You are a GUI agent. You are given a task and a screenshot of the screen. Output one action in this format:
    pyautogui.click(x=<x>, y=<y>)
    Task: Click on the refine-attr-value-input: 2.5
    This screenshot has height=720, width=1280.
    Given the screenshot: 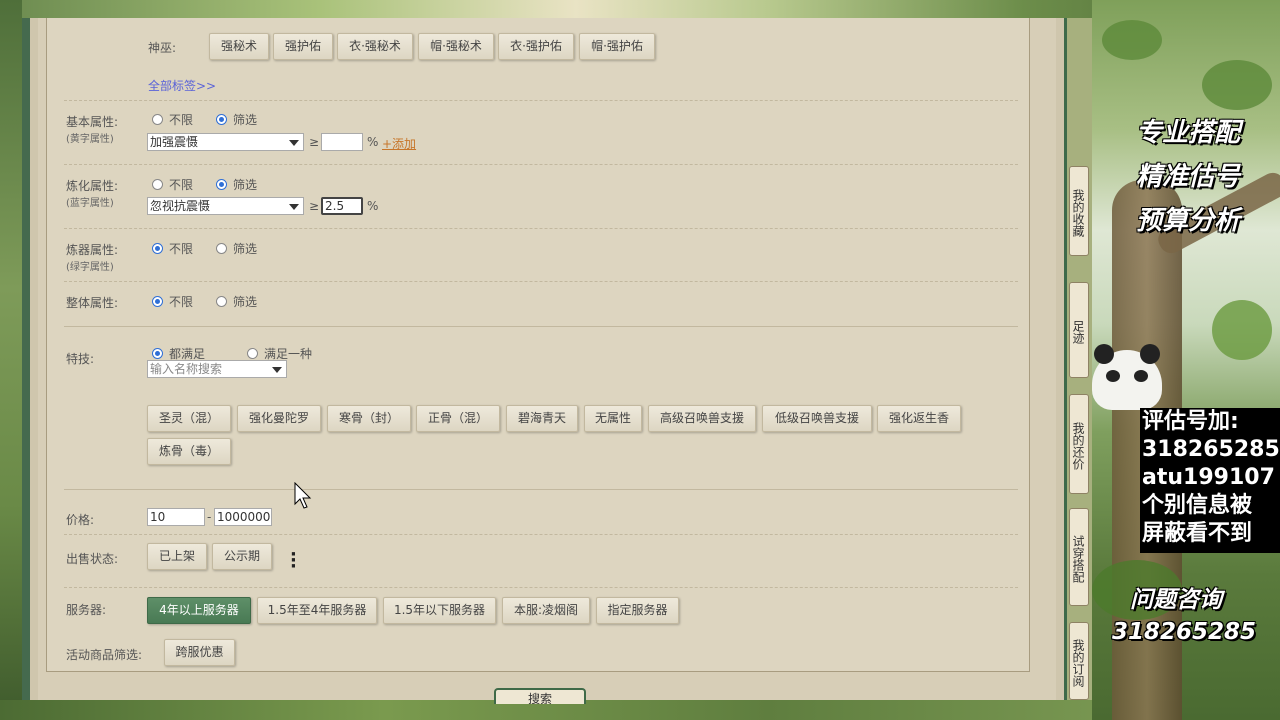 What is the action you would take?
    pyautogui.click(x=342, y=206)
    